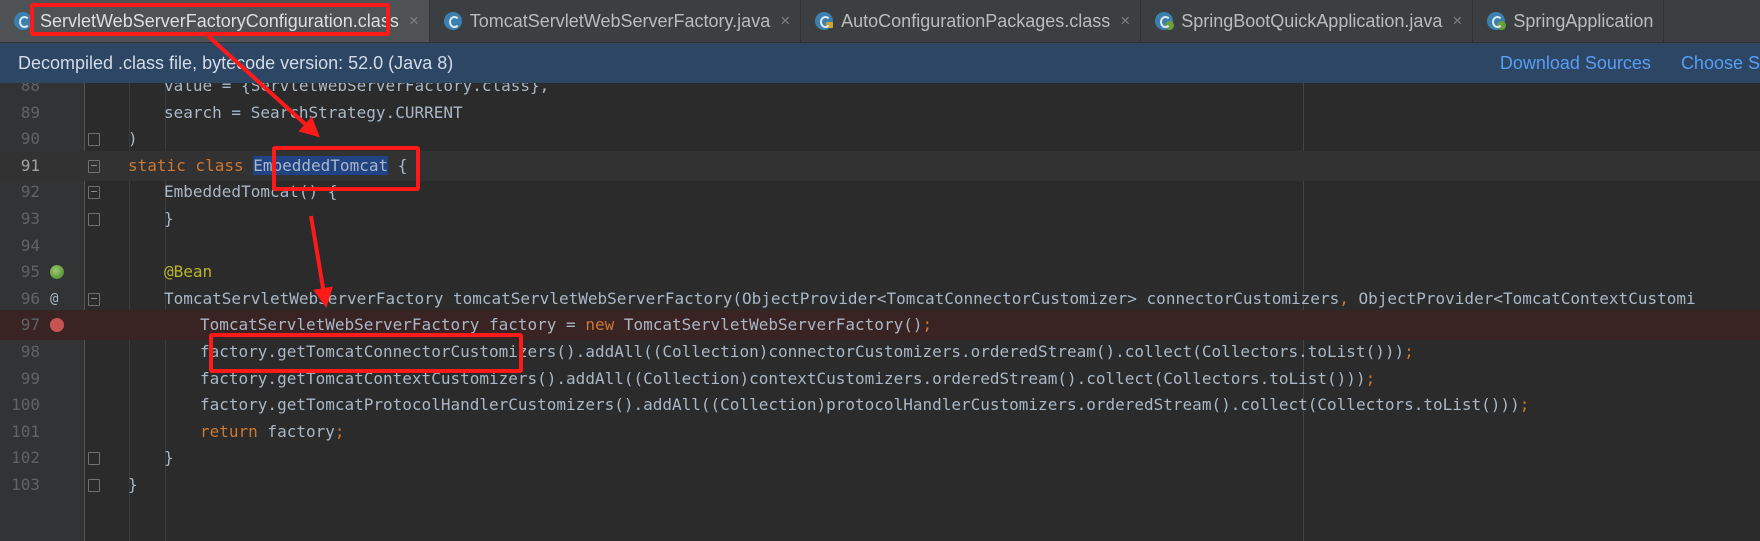  I want to click on keyword: ,, so click(1349, 298).